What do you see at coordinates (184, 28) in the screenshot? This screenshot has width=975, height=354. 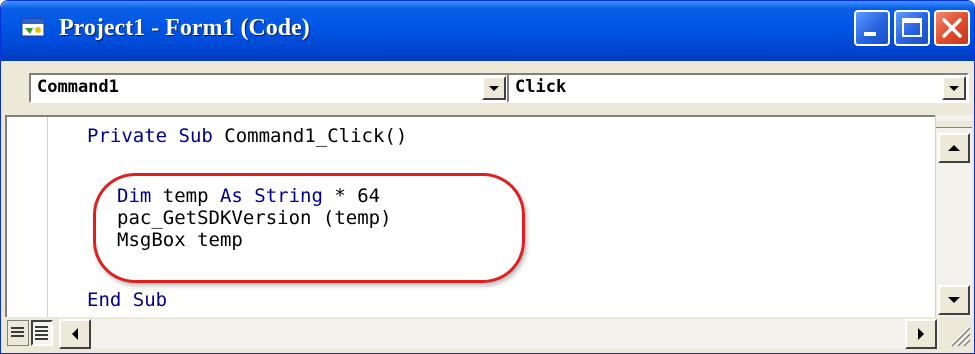 I see `window-title: Project1 - Form1 (Code)` at bounding box center [184, 28].